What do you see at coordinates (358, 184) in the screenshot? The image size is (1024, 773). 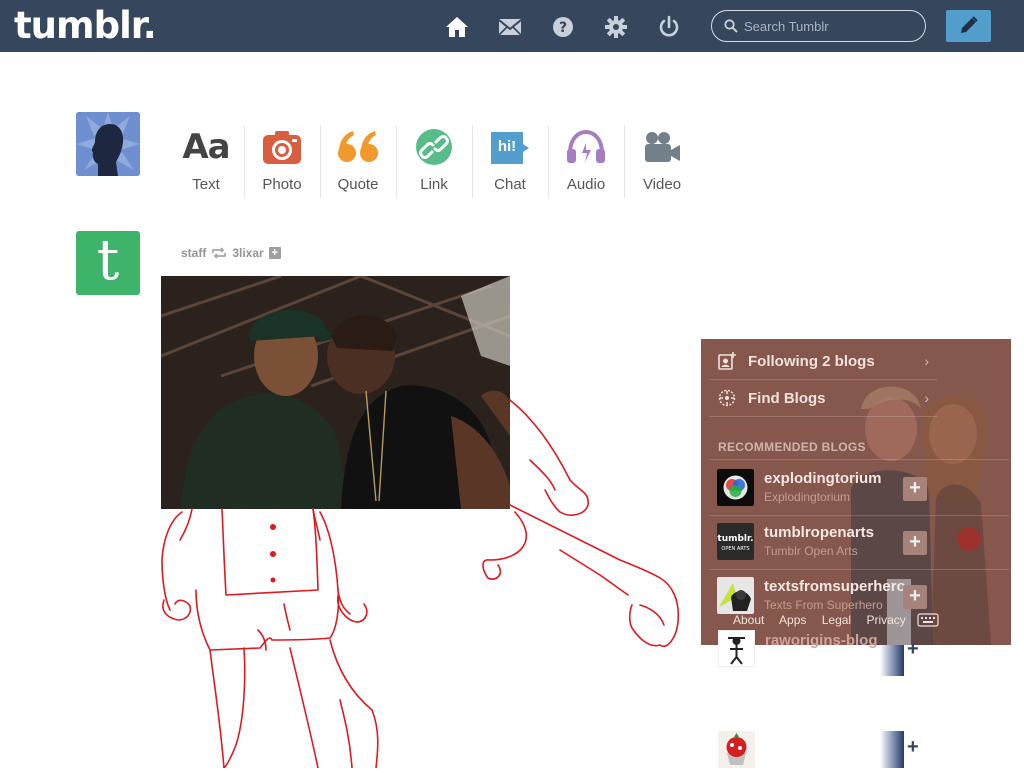 I see `post-type-label: Quote` at bounding box center [358, 184].